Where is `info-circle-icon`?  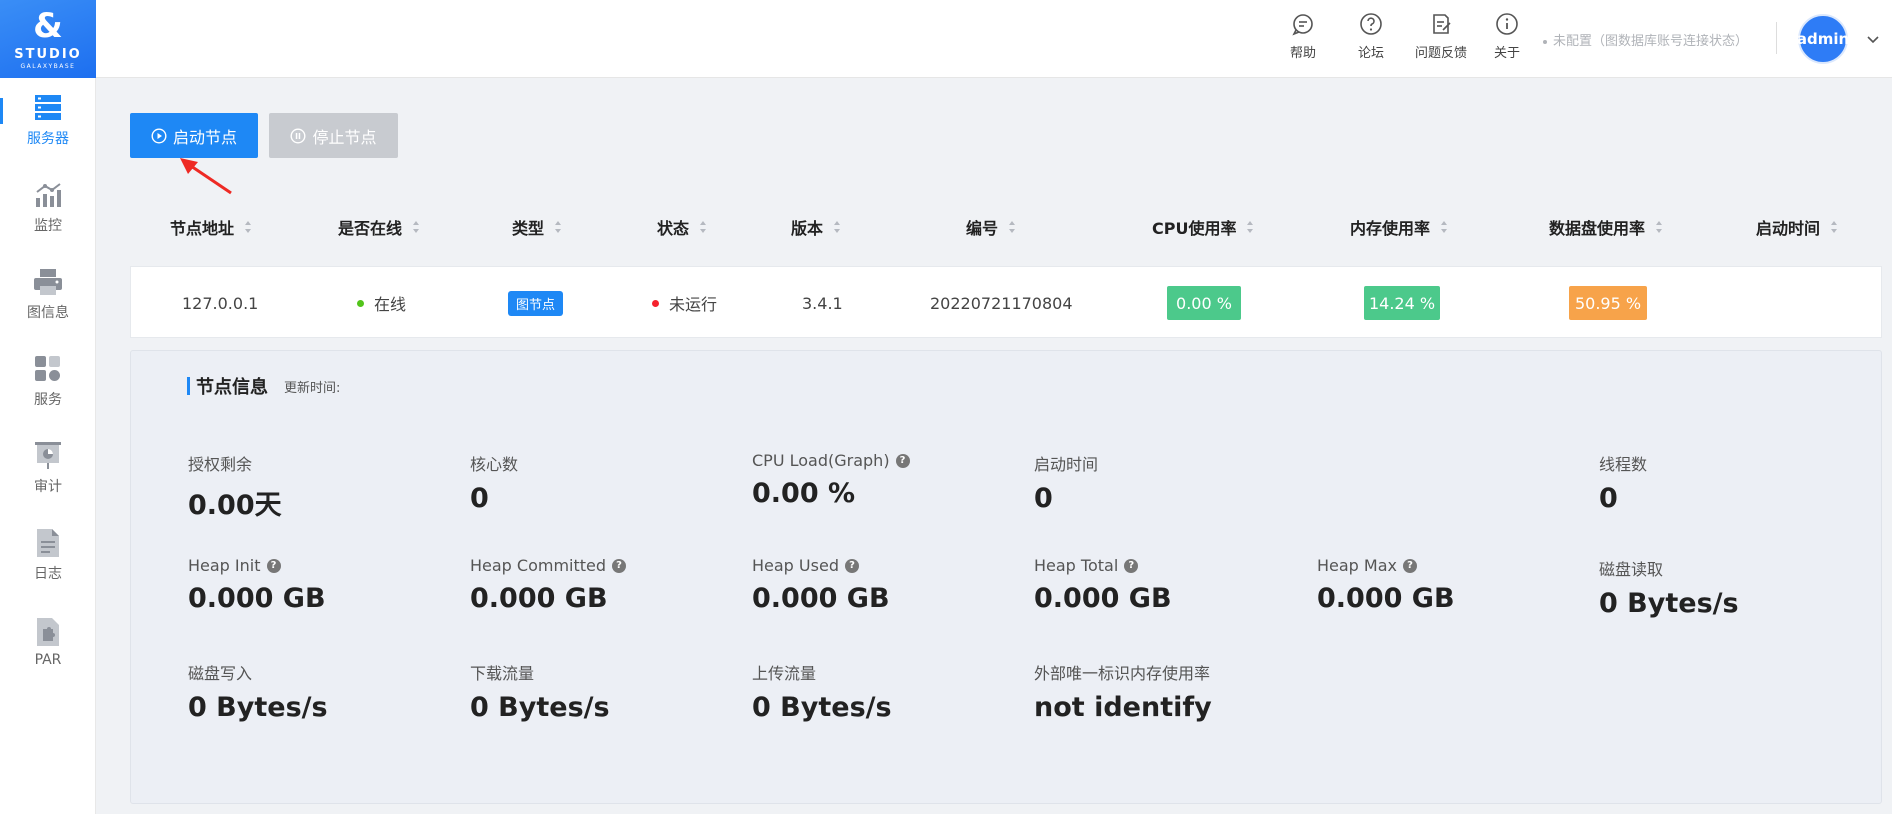 info-circle-icon is located at coordinates (1507, 24).